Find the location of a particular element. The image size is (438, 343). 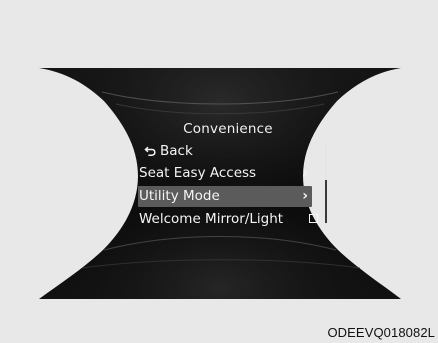

back-arrow-icon is located at coordinates (150, 151).